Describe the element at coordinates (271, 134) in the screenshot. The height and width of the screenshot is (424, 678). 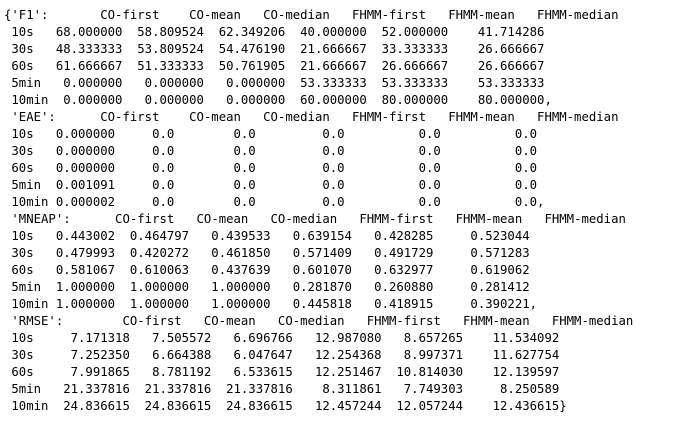
I see `output-line: 10s 0.000000 0.0 0.0 0.0 0.0 0.0` at that location.